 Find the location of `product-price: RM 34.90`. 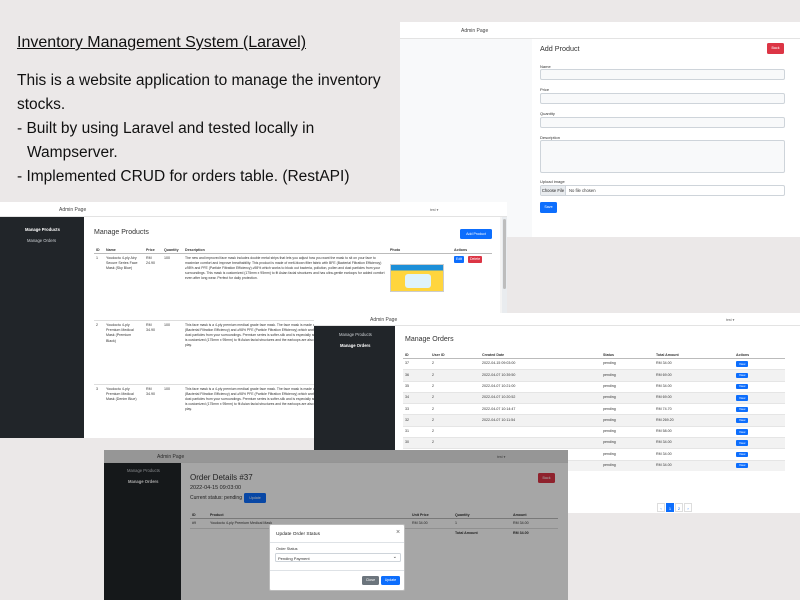

product-price: RM 34.90 is located at coordinates (153, 411).